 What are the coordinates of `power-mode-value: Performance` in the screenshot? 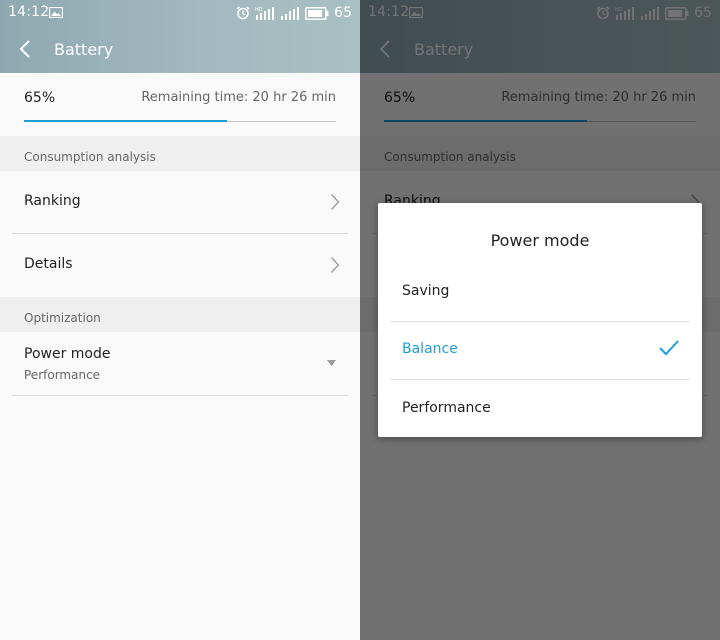 It's located at (62, 375).